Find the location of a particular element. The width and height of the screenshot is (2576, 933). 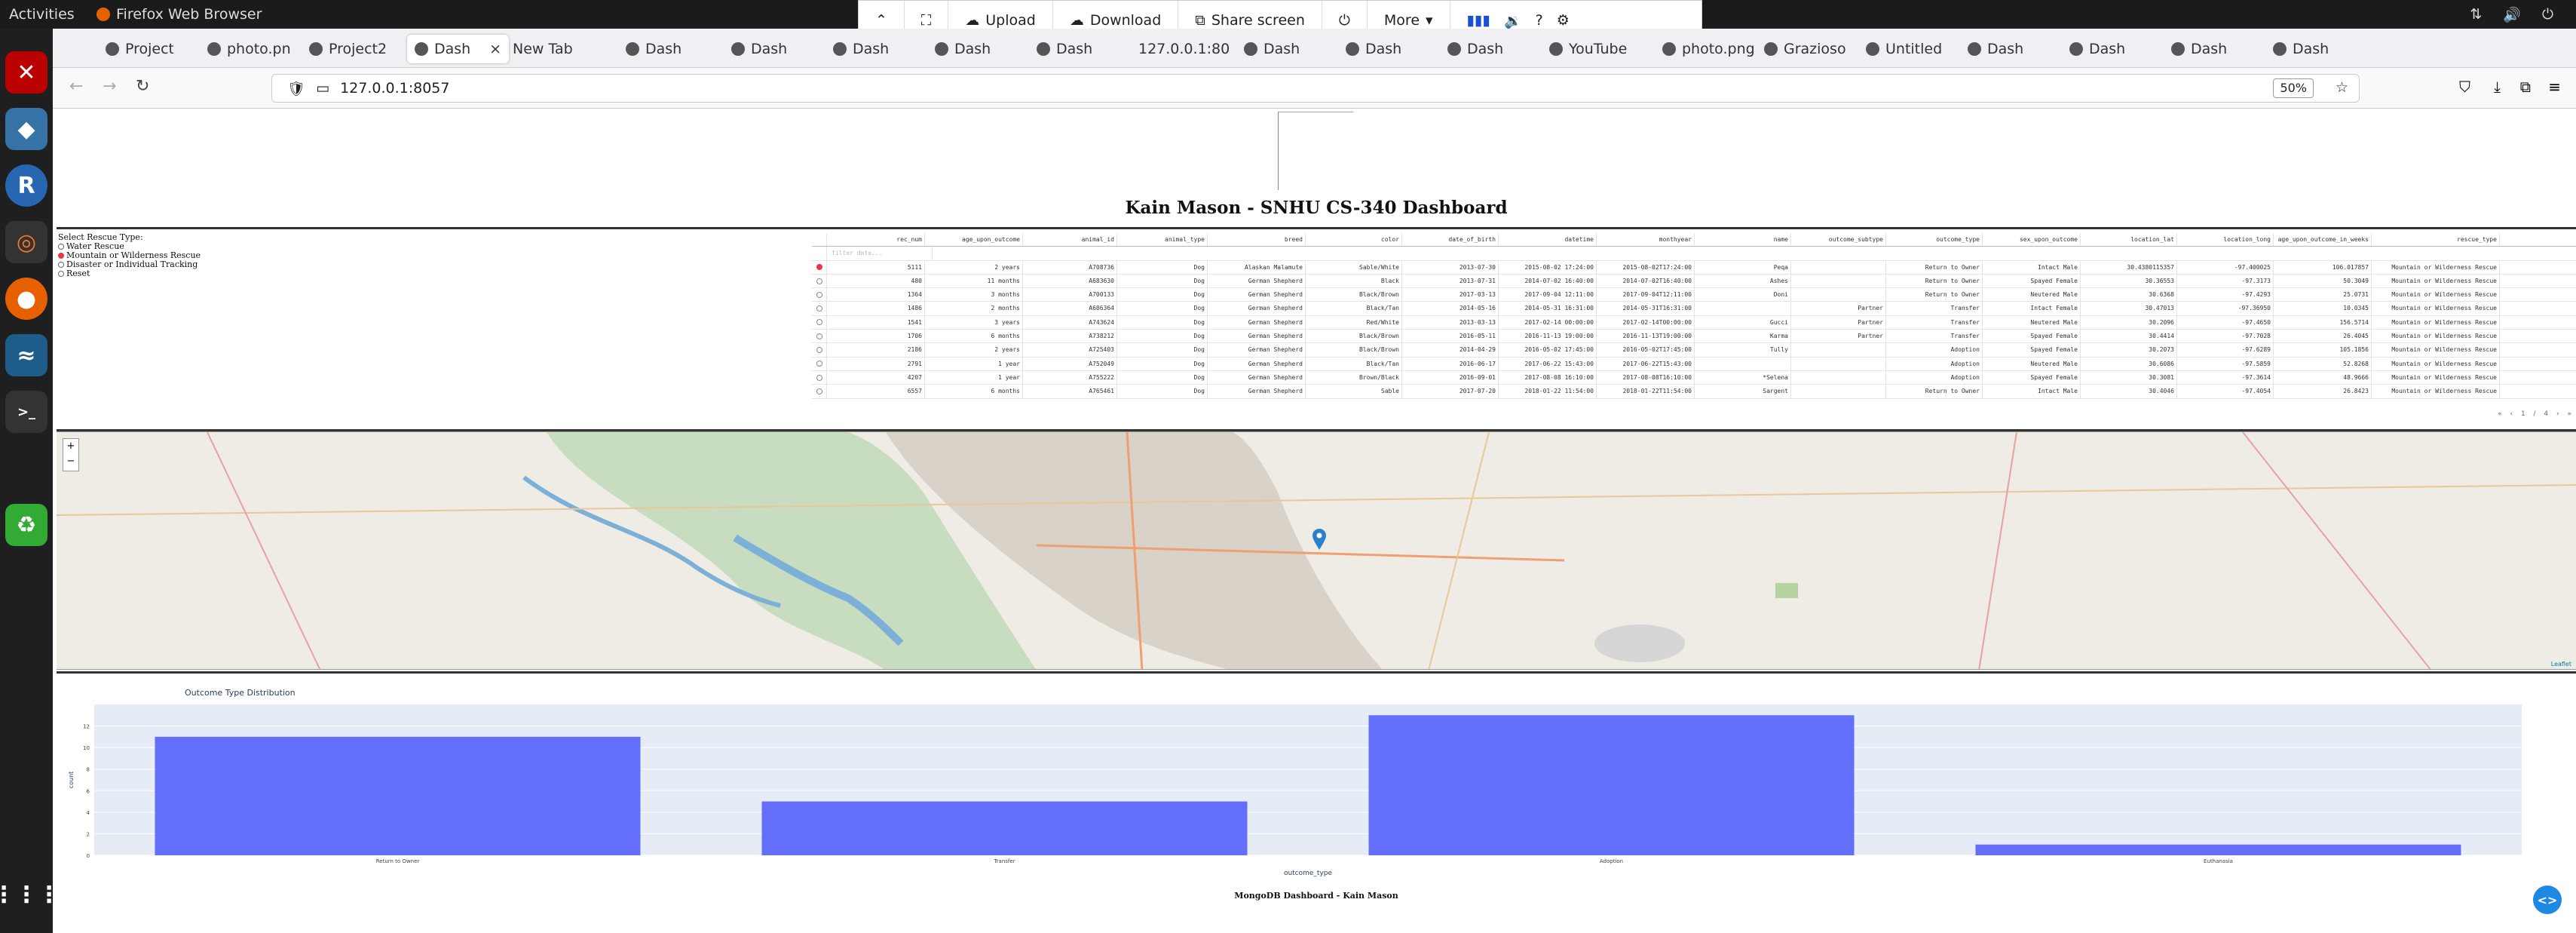

firefox-icon: ● is located at coordinates (26, 299).